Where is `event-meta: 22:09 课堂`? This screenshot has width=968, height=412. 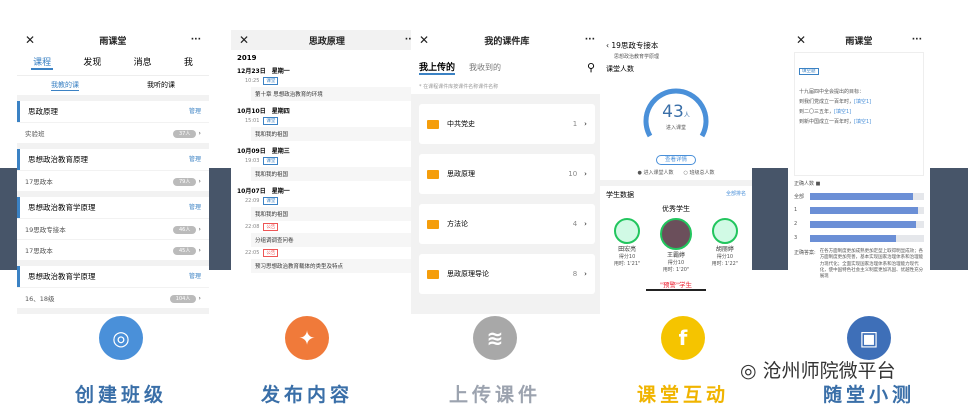 event-meta: 22:09 课堂 is located at coordinates (327, 201).